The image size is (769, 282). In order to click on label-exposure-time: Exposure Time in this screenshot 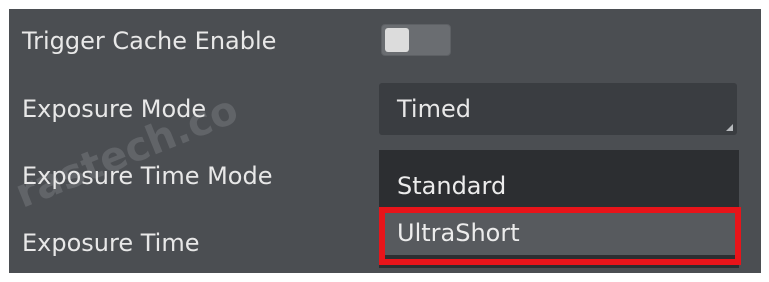, I will do `click(111, 243)`.